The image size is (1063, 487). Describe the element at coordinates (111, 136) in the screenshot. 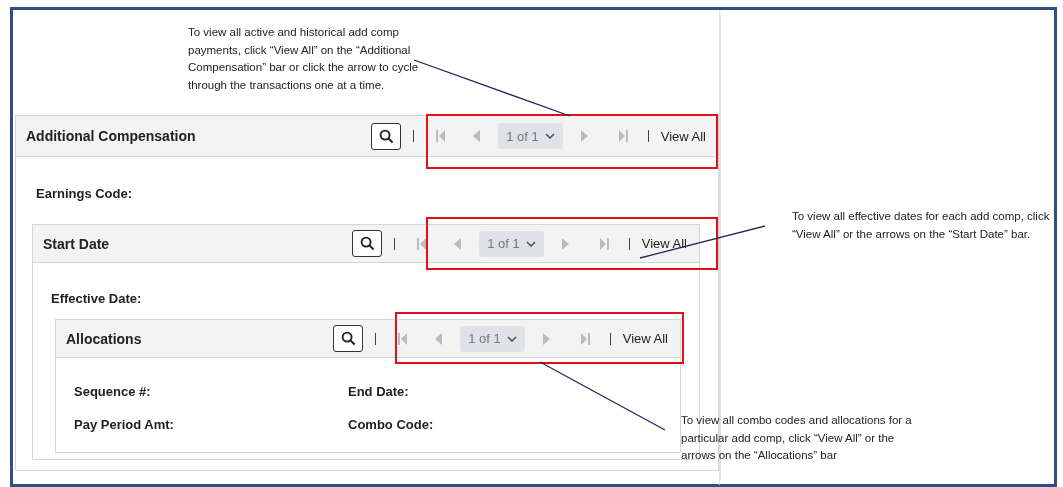

I see `section-title: Additional Compensation` at that location.